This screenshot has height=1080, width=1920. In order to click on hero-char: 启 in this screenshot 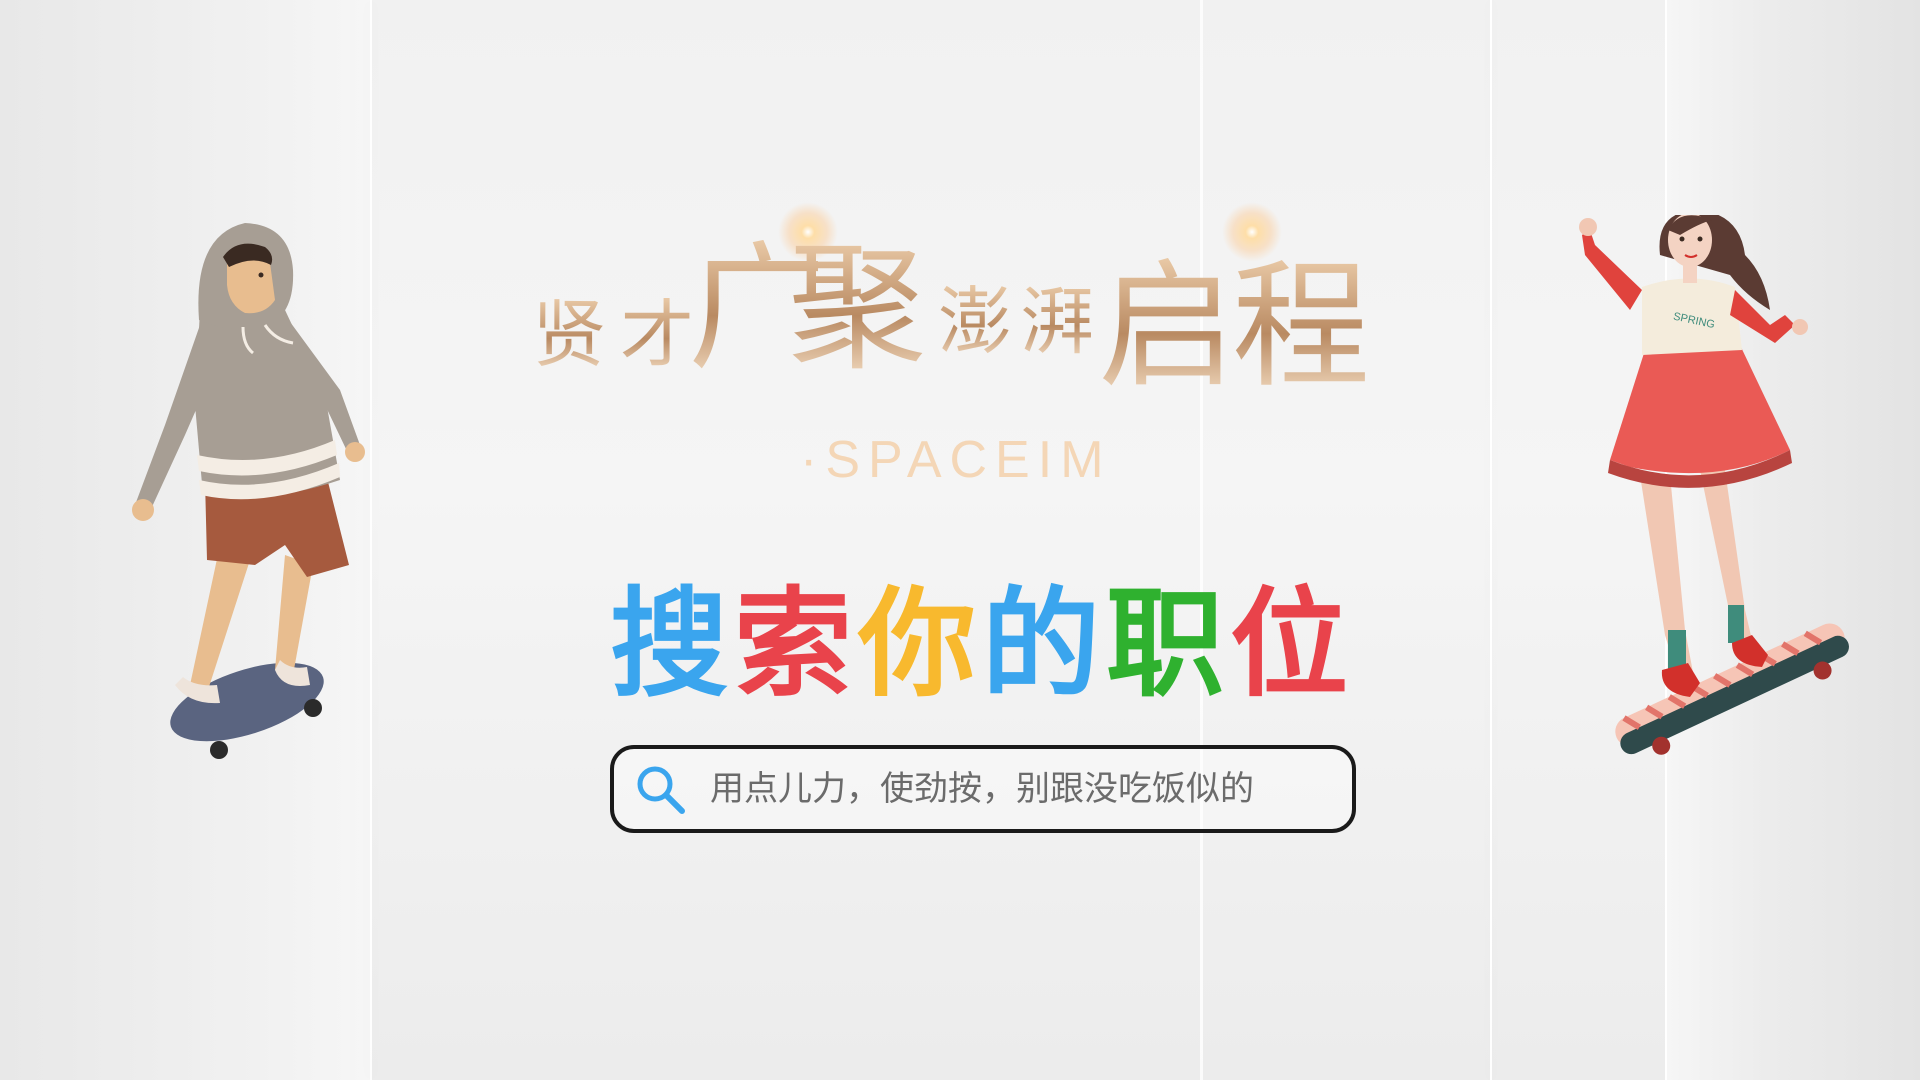, I will do `click(1167, 326)`.